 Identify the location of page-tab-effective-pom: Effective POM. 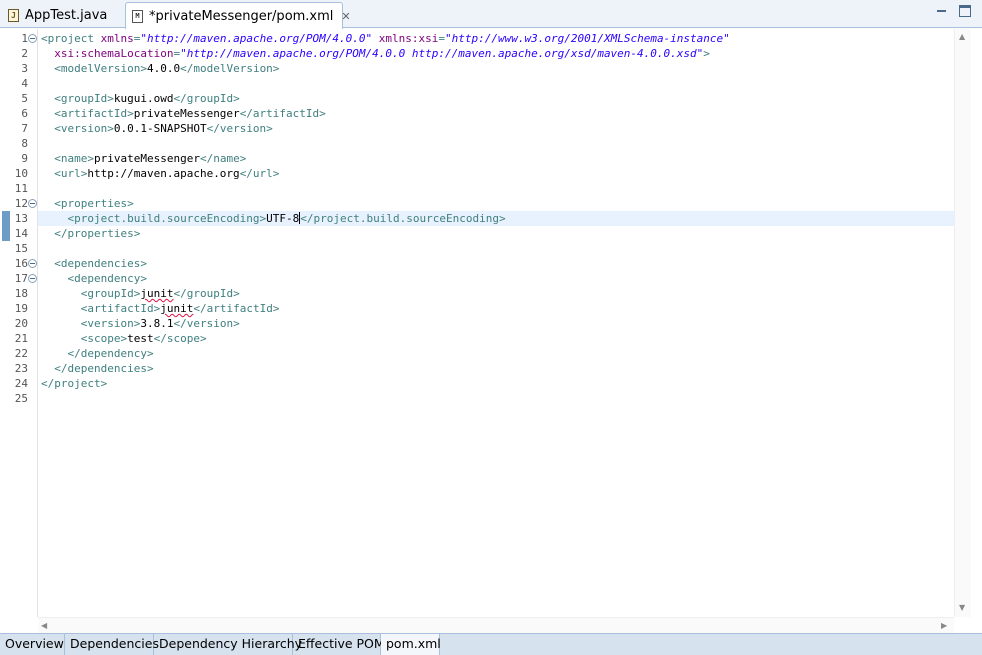
(339, 644).